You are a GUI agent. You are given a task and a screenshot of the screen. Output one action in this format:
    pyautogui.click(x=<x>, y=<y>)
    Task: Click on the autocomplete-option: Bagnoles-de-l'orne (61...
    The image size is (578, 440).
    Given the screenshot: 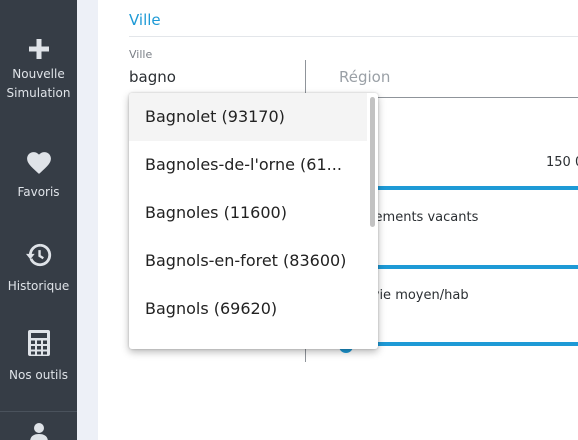 What is the action you would take?
    pyautogui.click(x=248, y=165)
    